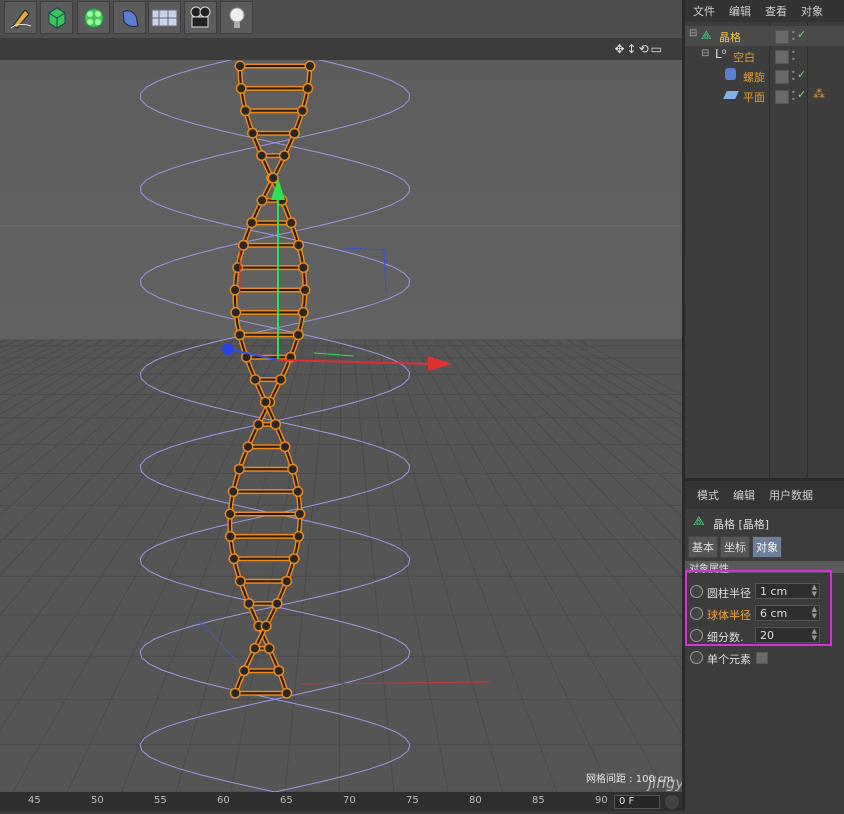  I want to click on om-menu-item: 查看, so click(776, 11).